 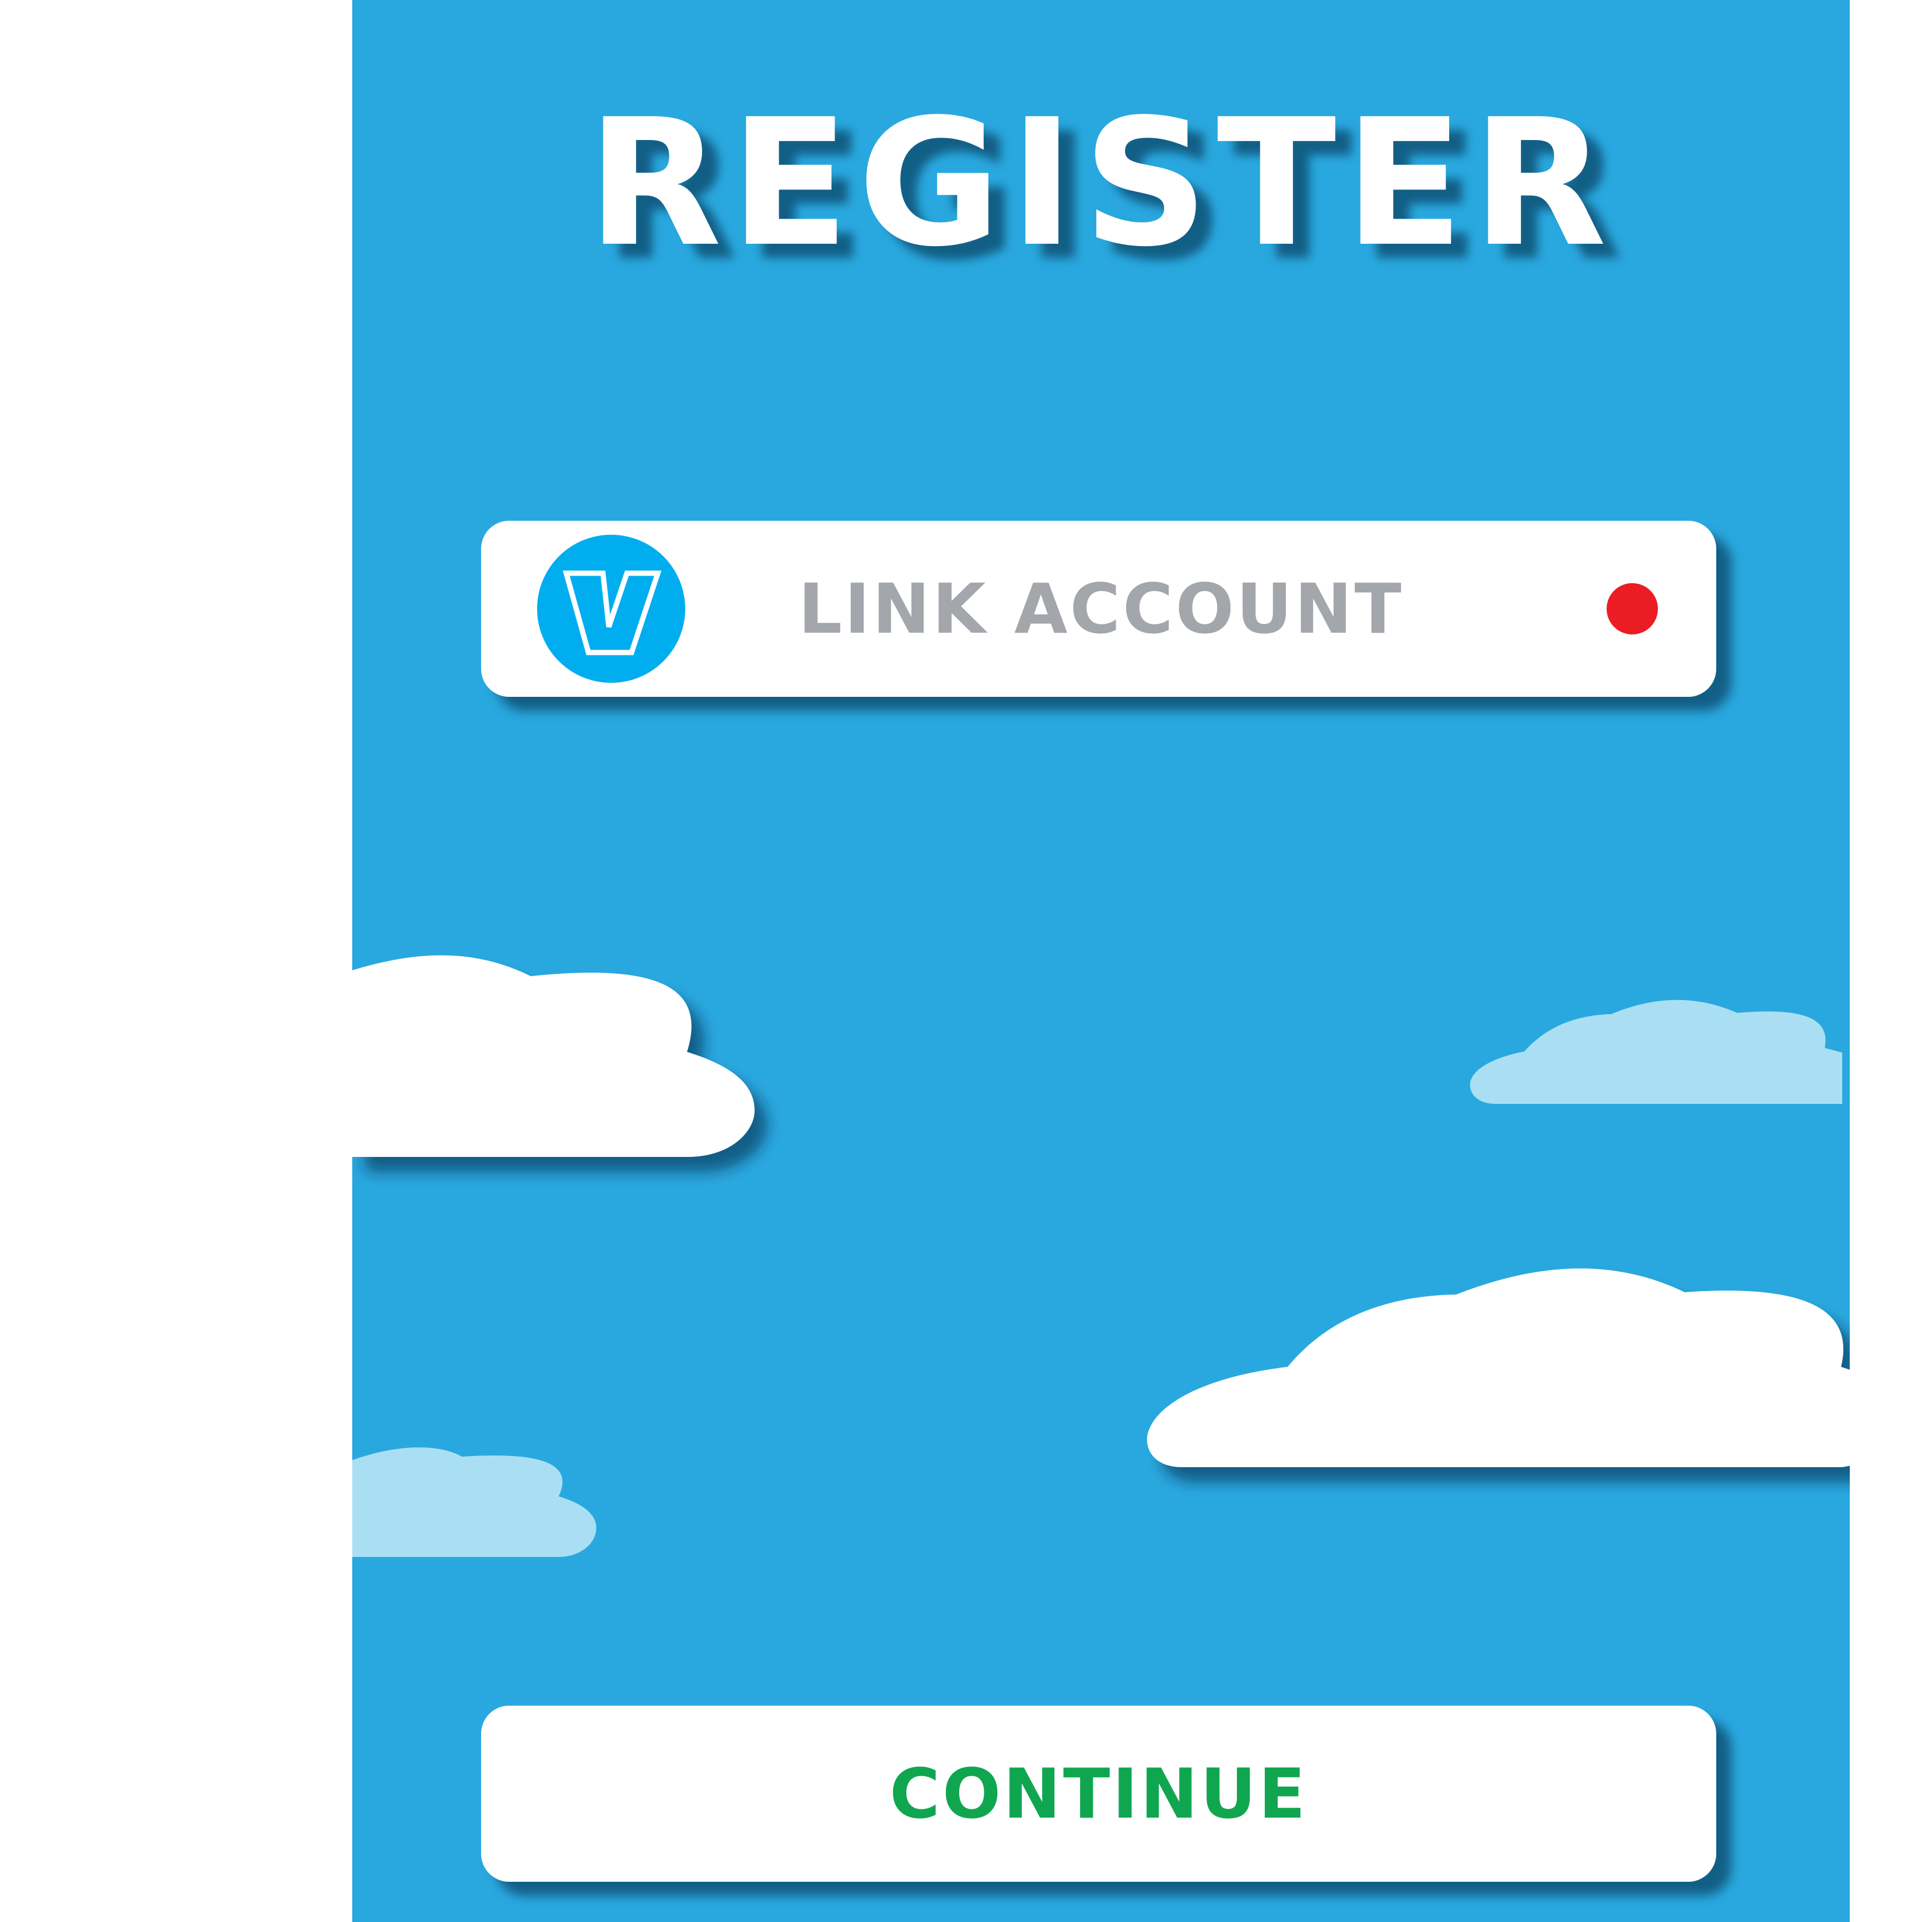 I want to click on continue-button: CONTINUE, so click(x=1098, y=1794).